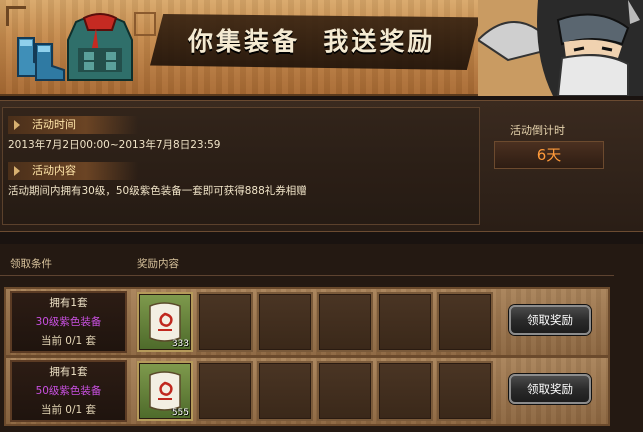  Describe the element at coordinates (537, 130) in the screenshot. I see `countdown-label: 活动倒计时` at that location.